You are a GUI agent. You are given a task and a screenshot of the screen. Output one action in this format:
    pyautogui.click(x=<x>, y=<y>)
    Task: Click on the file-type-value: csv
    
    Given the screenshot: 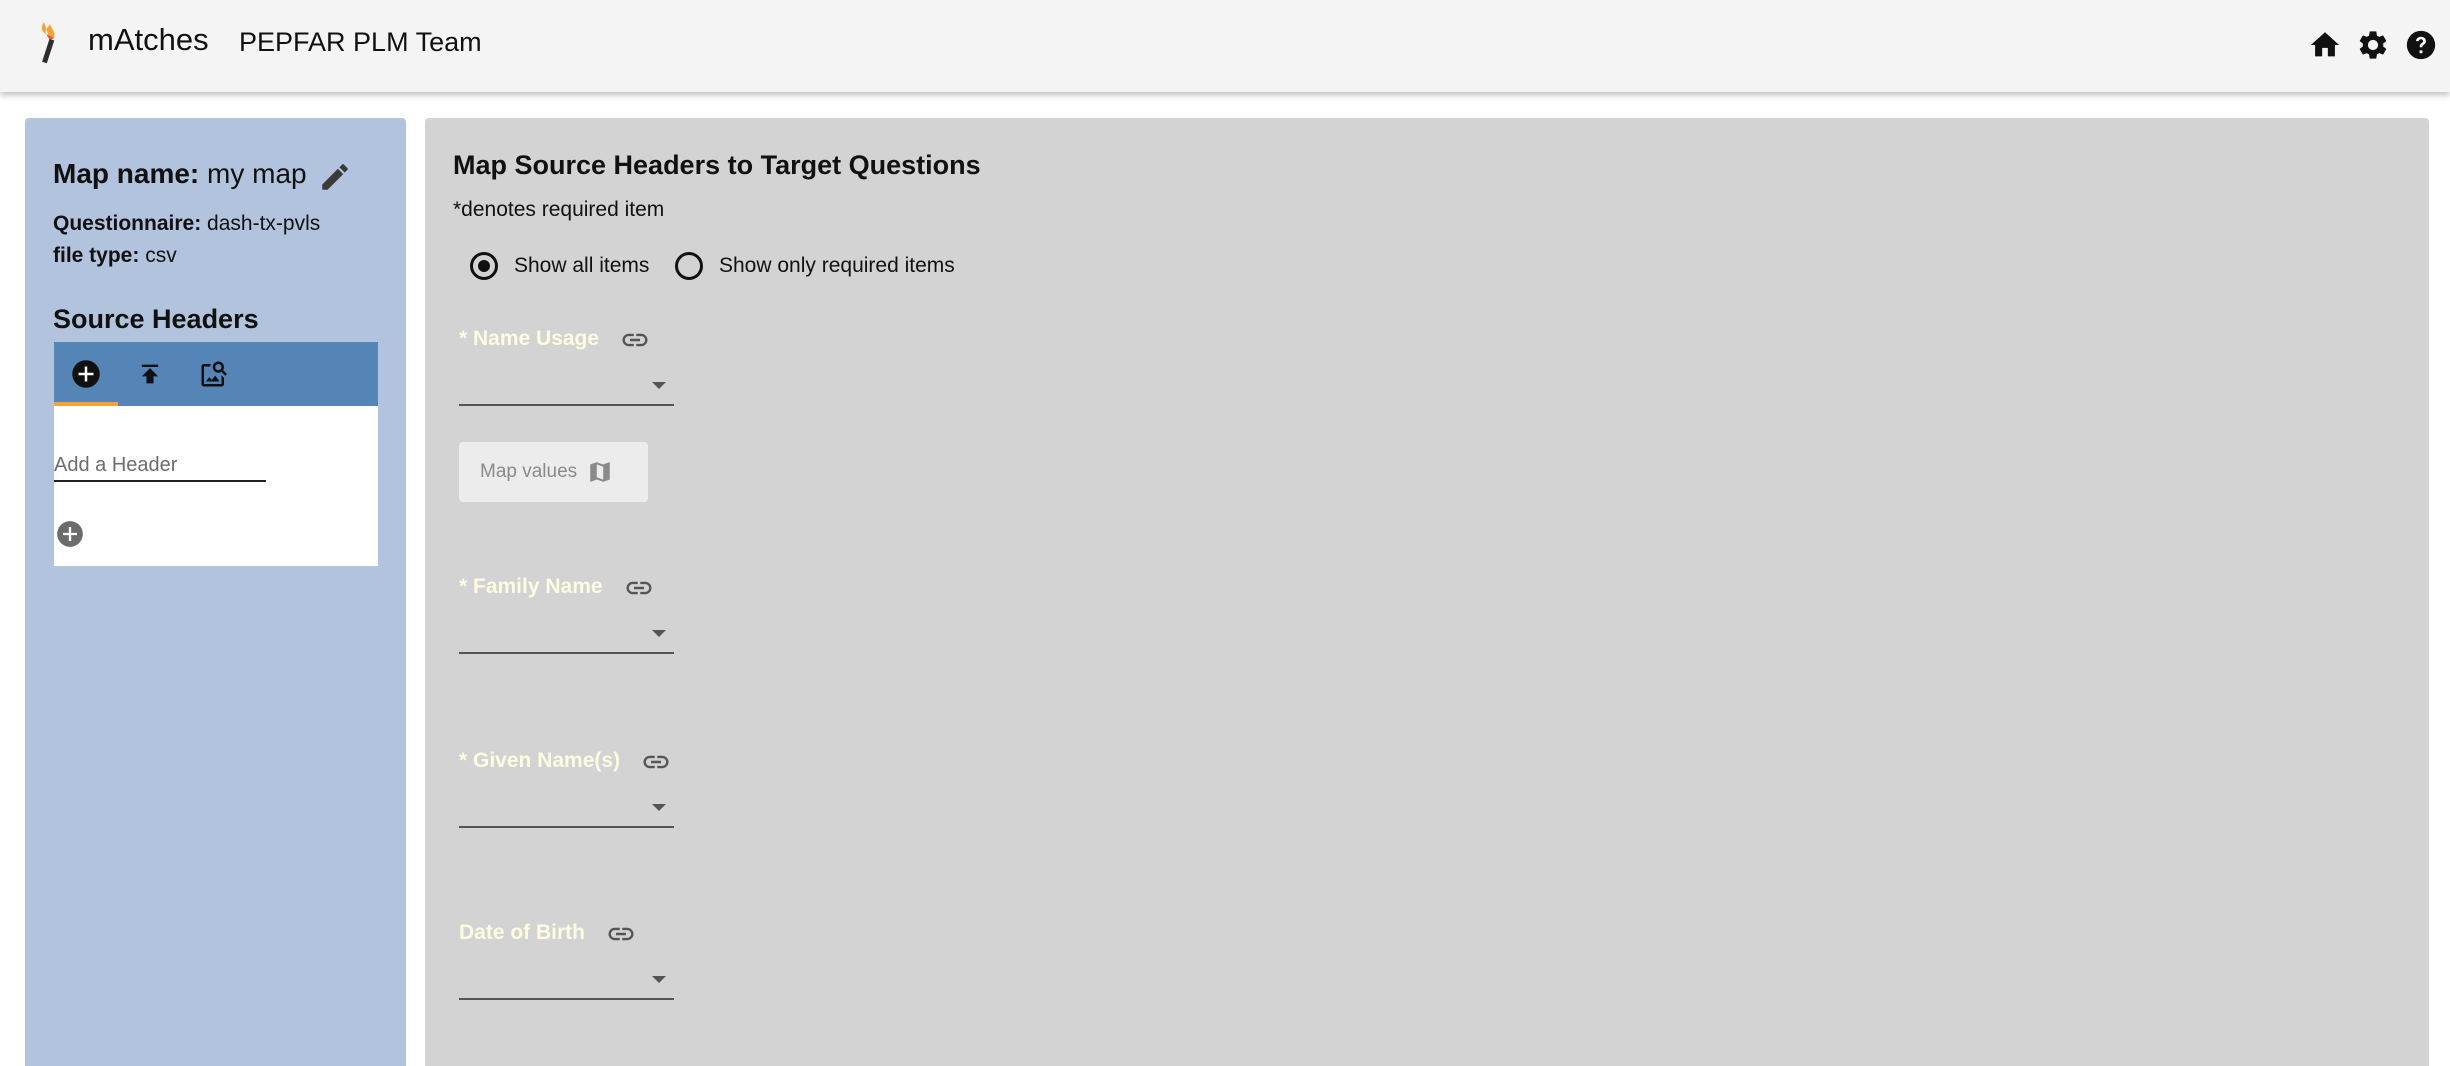 What is the action you would take?
    pyautogui.click(x=161, y=255)
    